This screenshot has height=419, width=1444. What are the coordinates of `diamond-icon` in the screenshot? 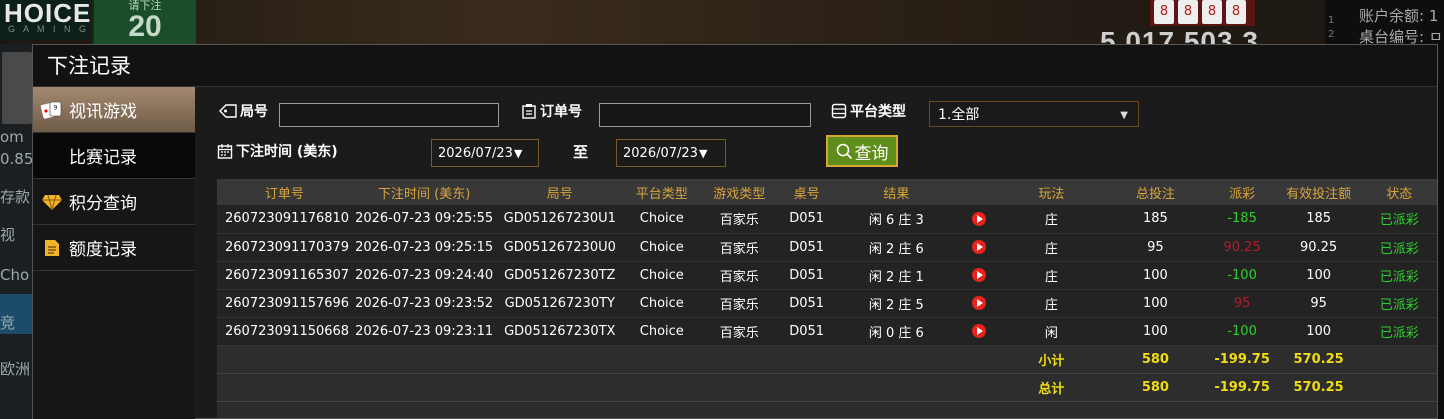 It's located at (52, 202).